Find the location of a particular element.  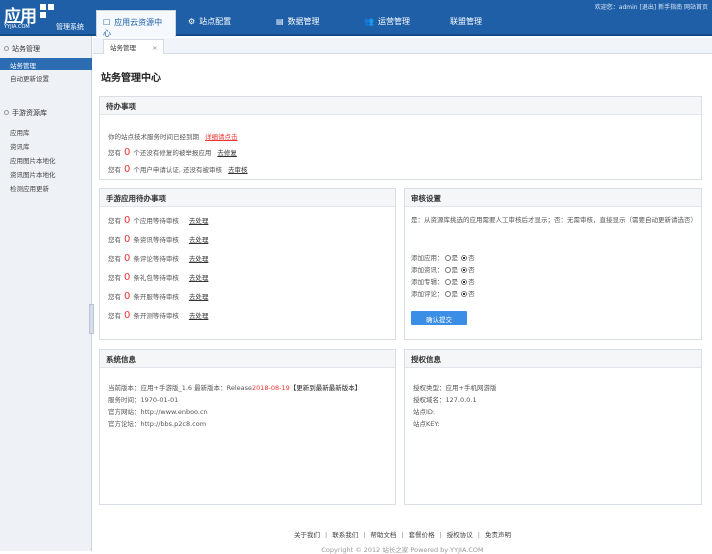

sidebar-item-check-updates: 检测应用更新 is located at coordinates (46, 187).